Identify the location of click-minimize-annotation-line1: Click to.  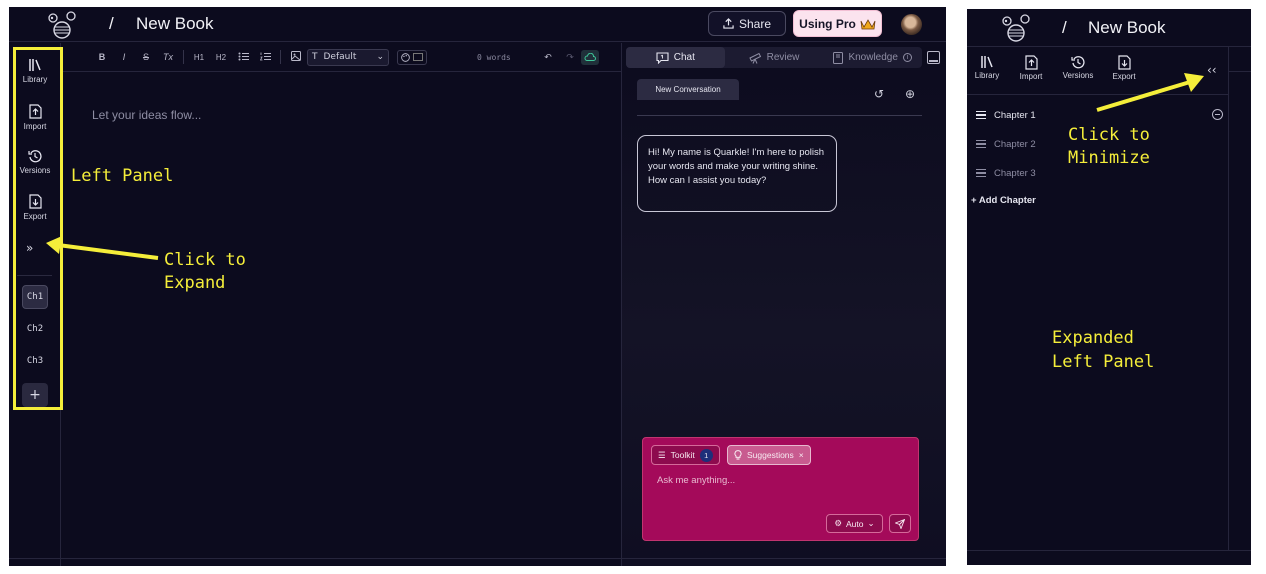
(1109, 135).